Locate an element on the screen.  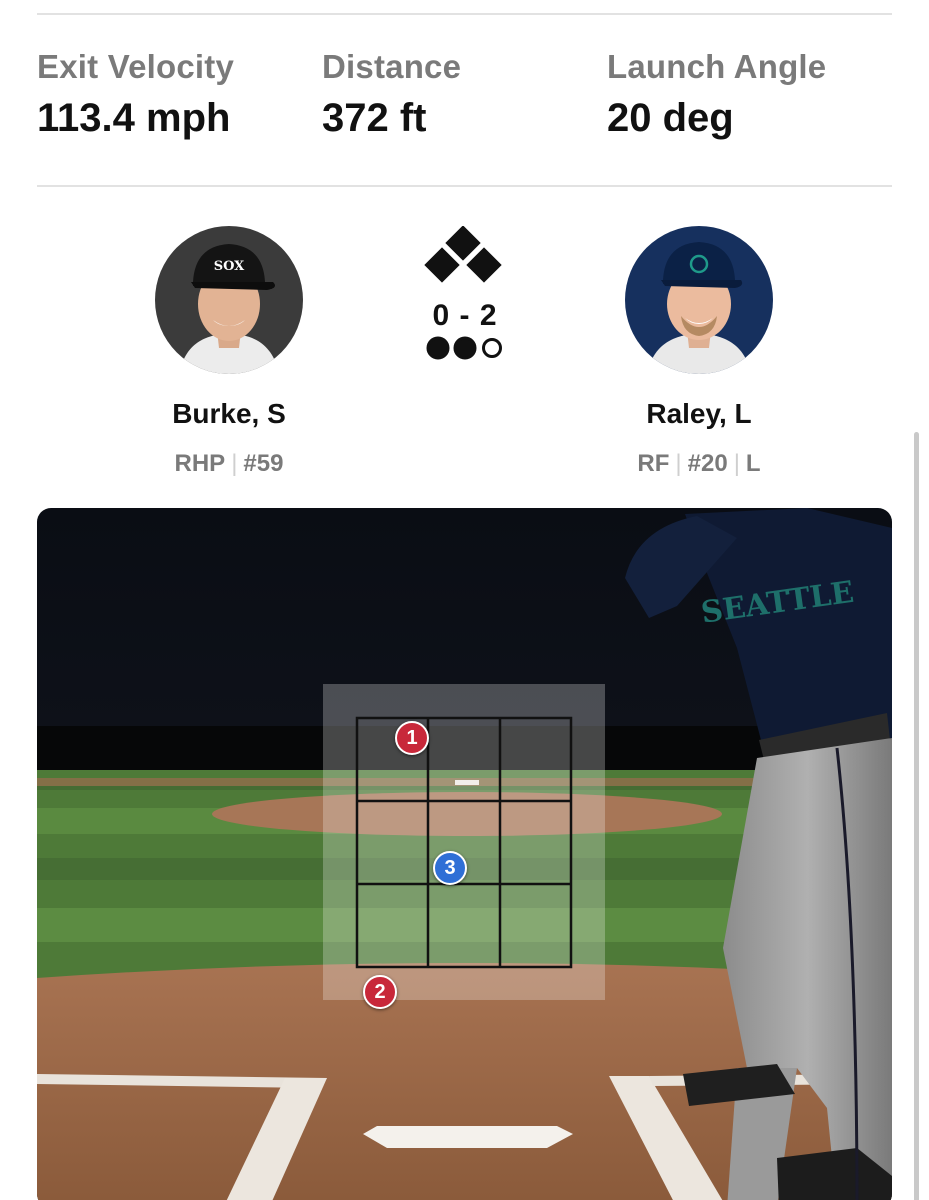
pitcher-headshot-image: SOX is located at coordinates (229, 300).